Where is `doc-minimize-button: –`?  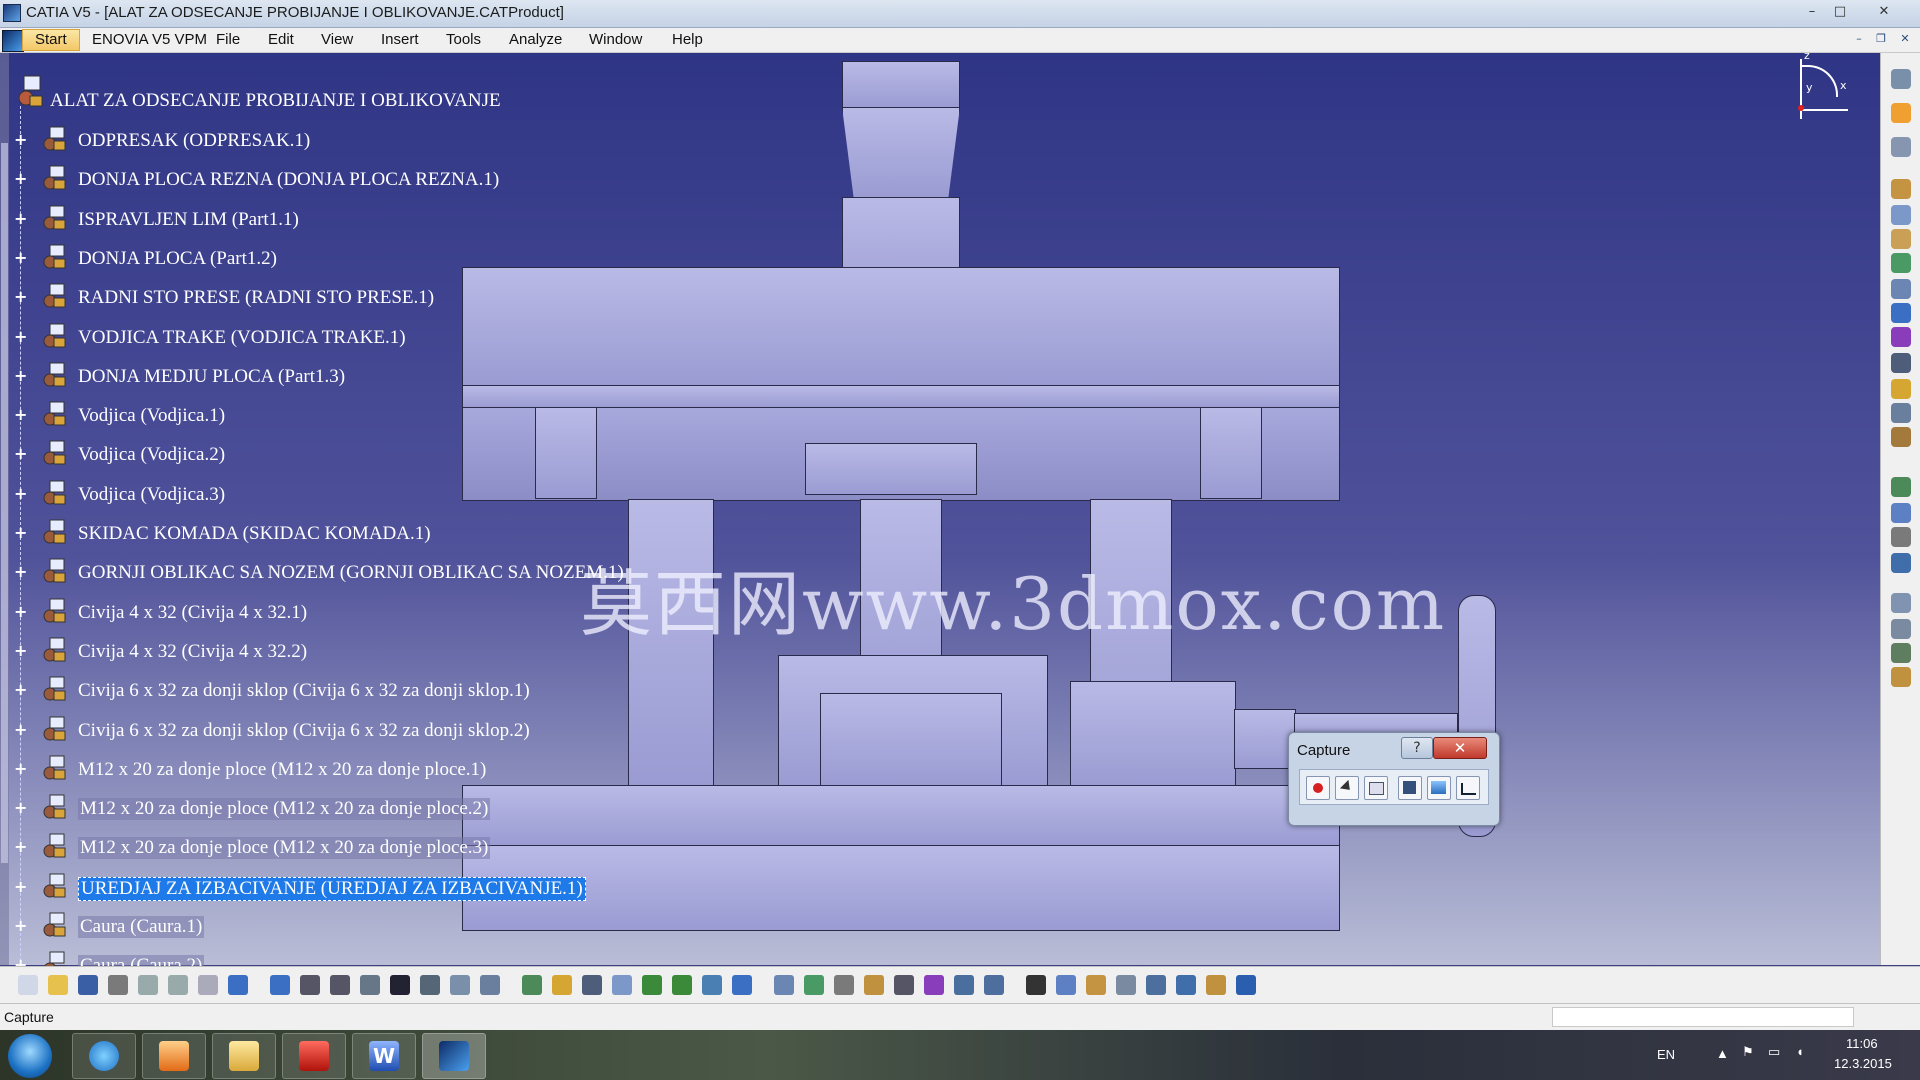 doc-minimize-button: – is located at coordinates (1859, 39).